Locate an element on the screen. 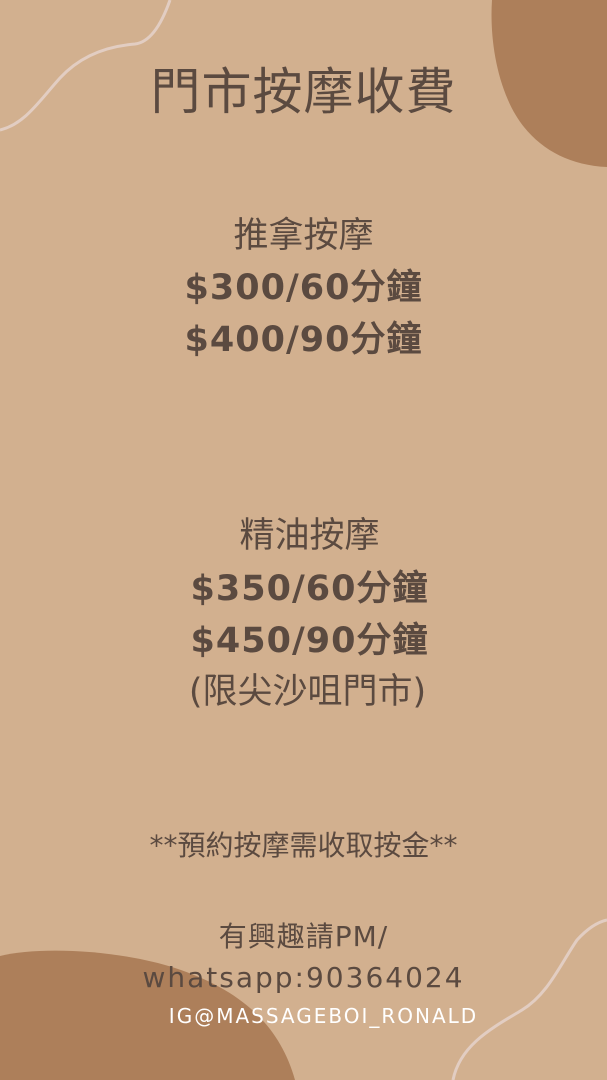  oil-price-90min: $450/90分鐘 is located at coordinates (309, 641).